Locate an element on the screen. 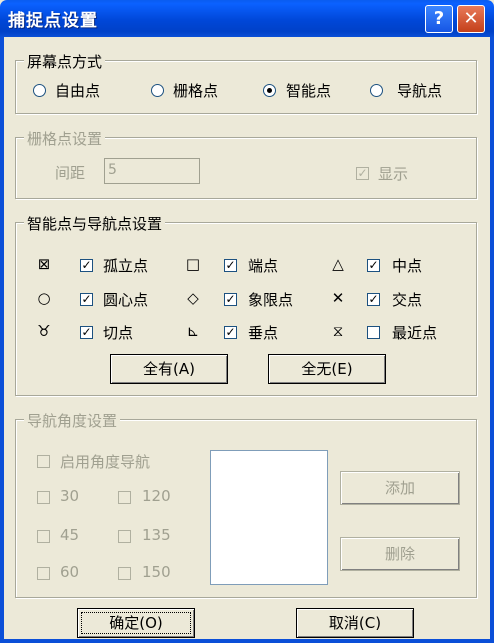  radio-smart-point is located at coordinates (269, 90).